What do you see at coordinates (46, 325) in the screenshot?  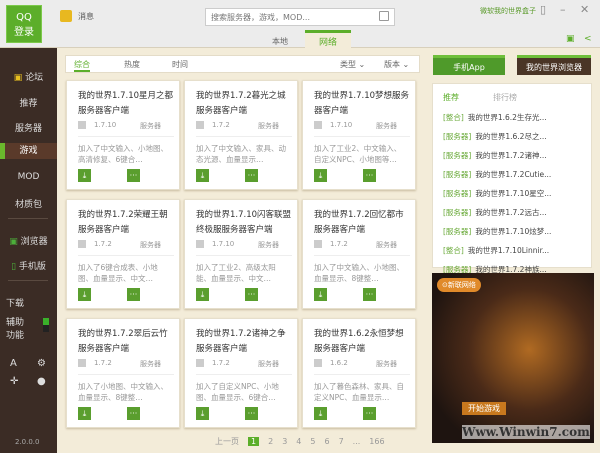 I see `assist-toggle` at bounding box center [46, 325].